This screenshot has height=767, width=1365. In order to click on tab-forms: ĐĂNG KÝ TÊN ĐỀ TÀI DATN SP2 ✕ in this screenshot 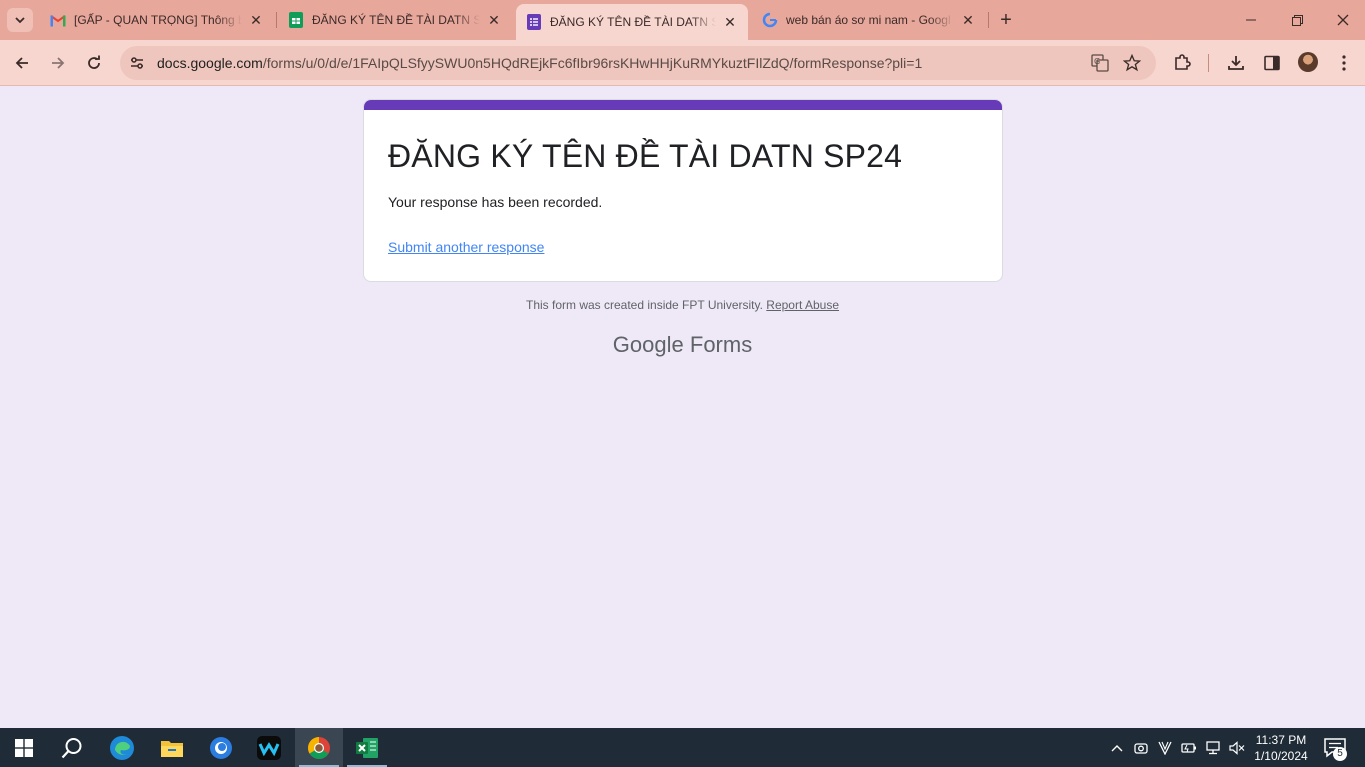, I will do `click(632, 22)`.